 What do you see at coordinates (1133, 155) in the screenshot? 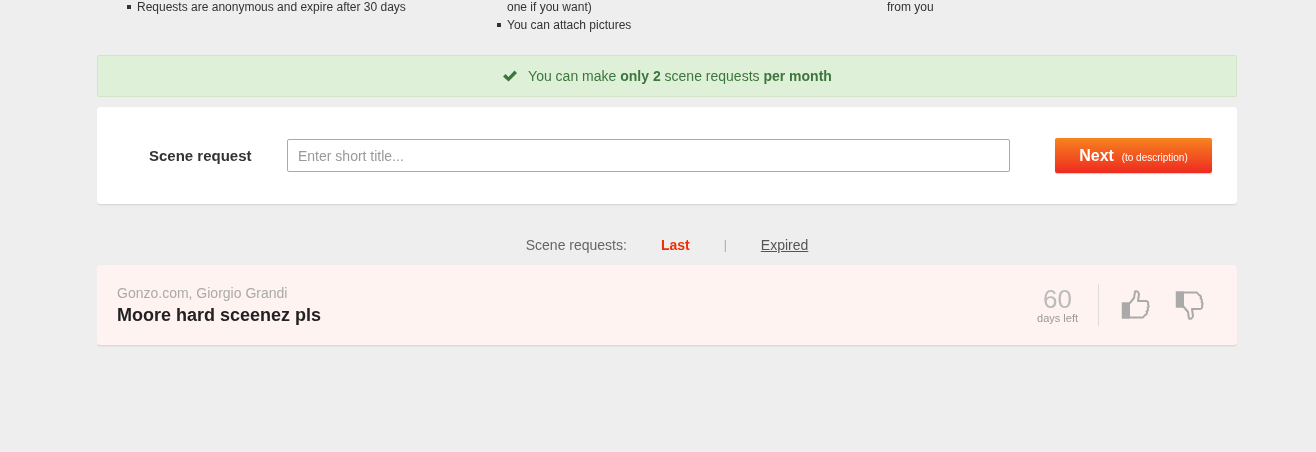
I see `next-button: Next (to description)` at bounding box center [1133, 155].